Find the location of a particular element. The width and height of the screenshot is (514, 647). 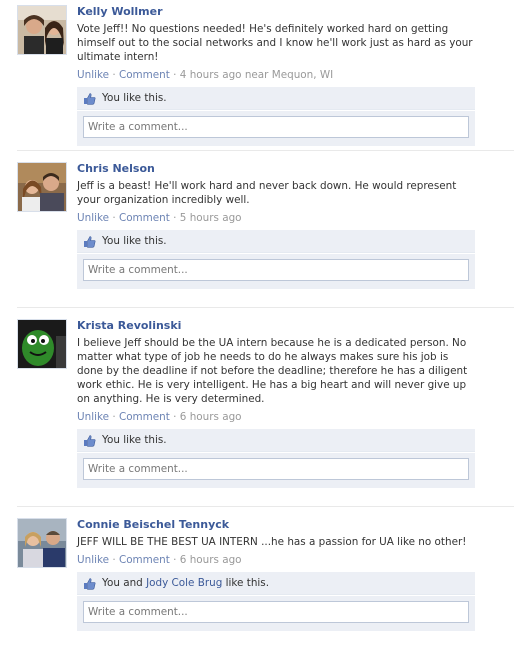

post-meta: Unlike · Comment · 5 hours ago is located at coordinates (276, 218).